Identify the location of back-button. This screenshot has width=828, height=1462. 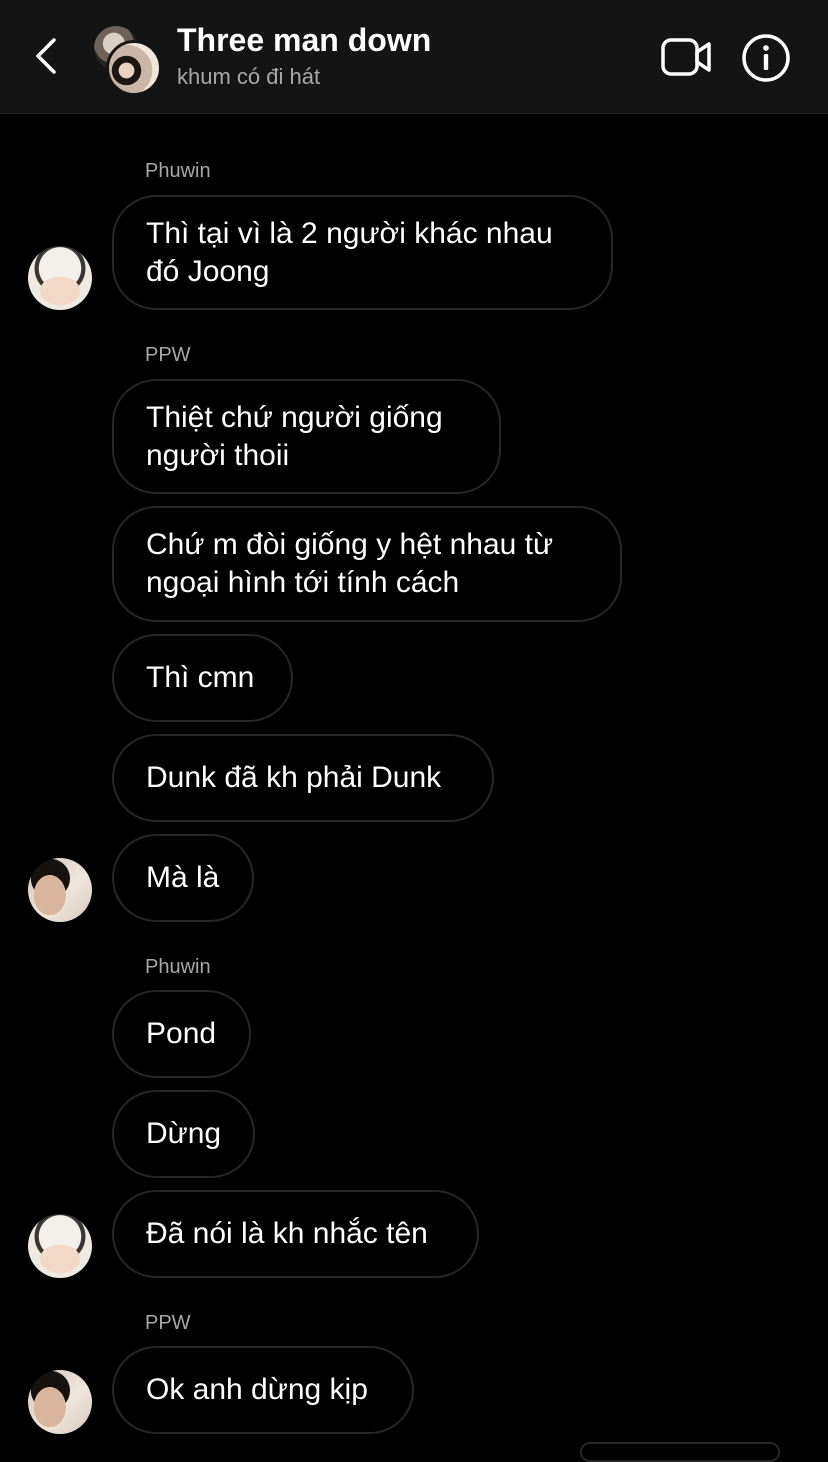
(46, 56).